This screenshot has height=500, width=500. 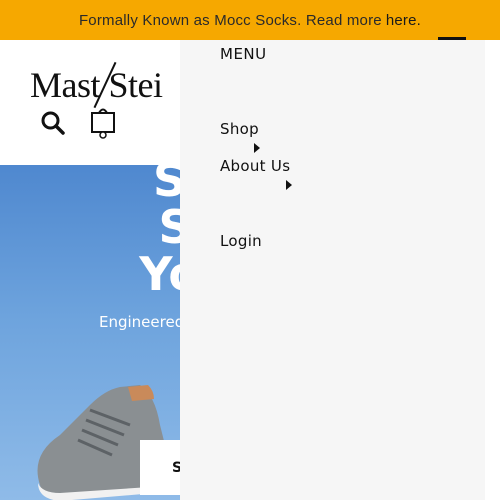 What do you see at coordinates (103, 123) in the screenshot?
I see `shopping-bag-icon` at bounding box center [103, 123].